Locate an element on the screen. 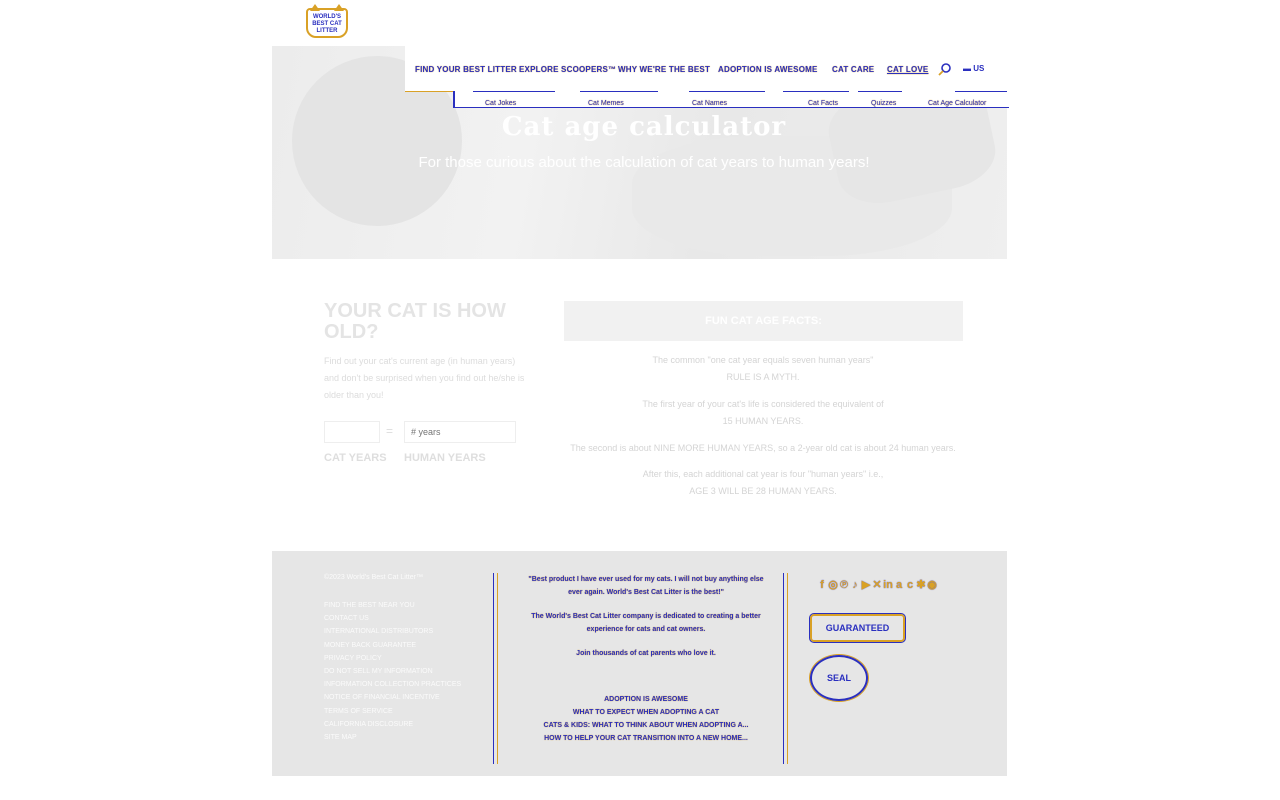 Image resolution: width=1280 pixels, height=800 pixels. linkedin-icon: in is located at coordinates (888, 585).